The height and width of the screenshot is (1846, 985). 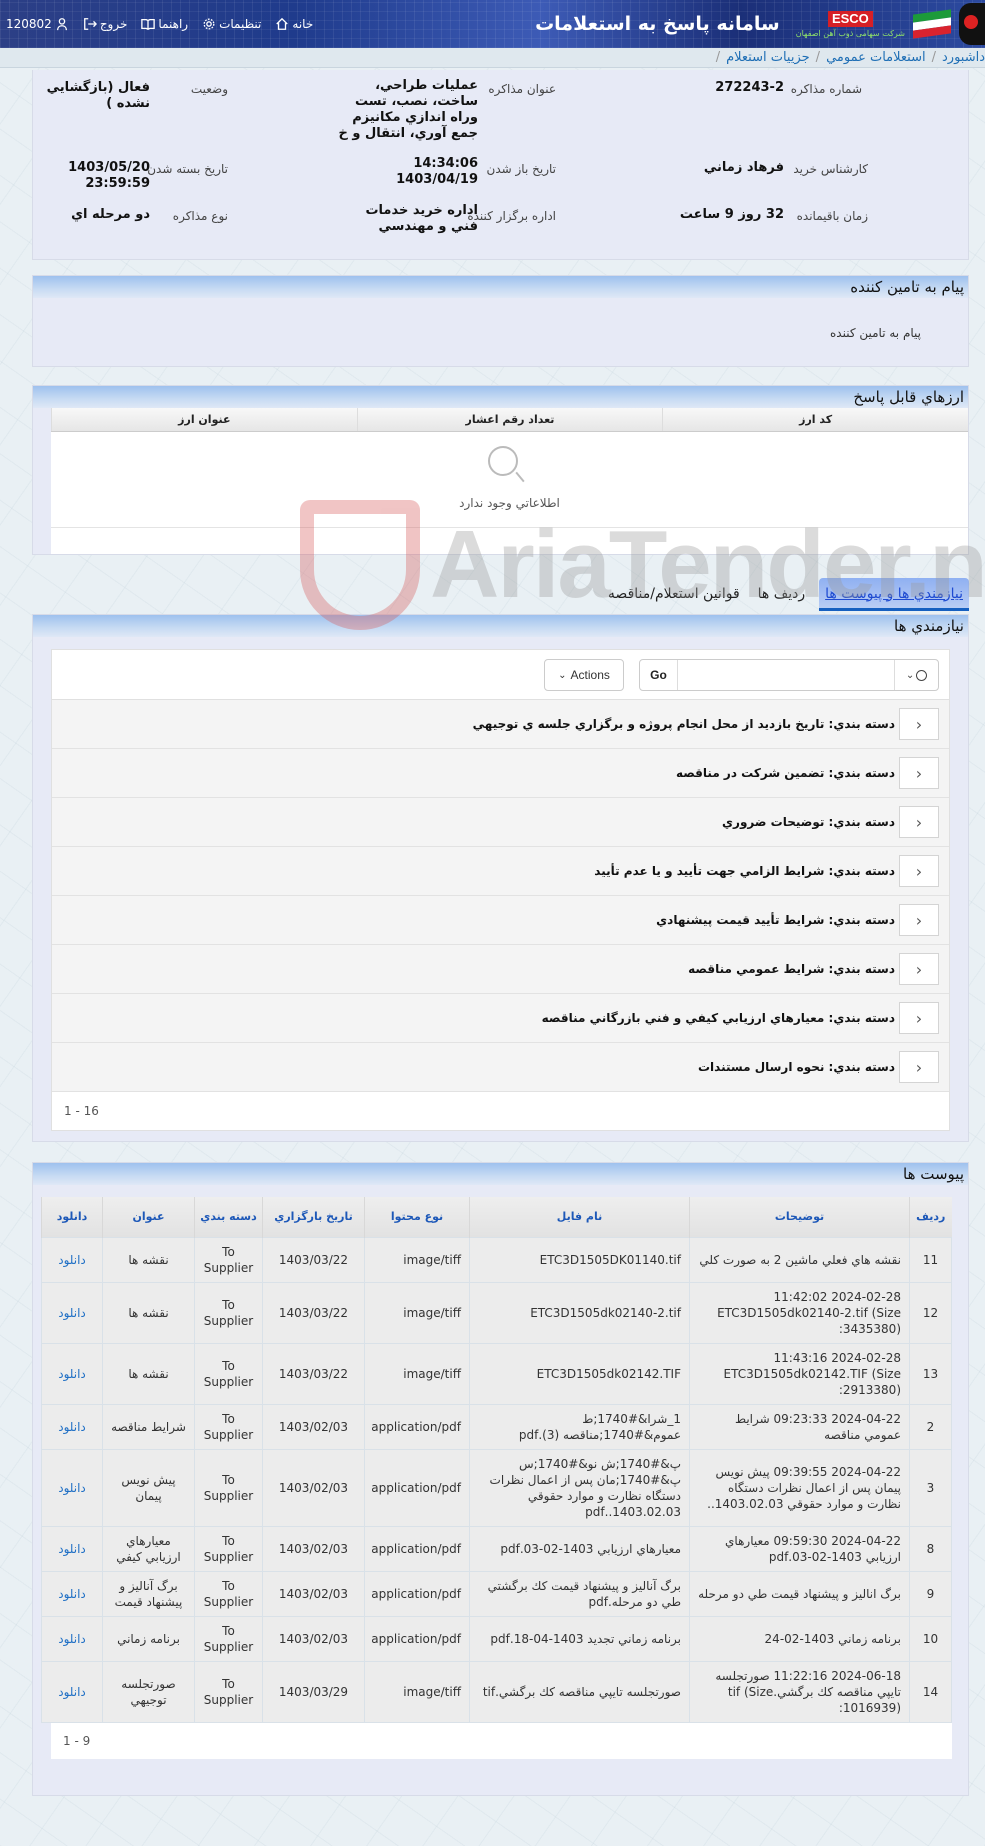 What do you see at coordinates (417, 1312) in the screenshot?
I see `cell-content-type: image/tiff` at bounding box center [417, 1312].